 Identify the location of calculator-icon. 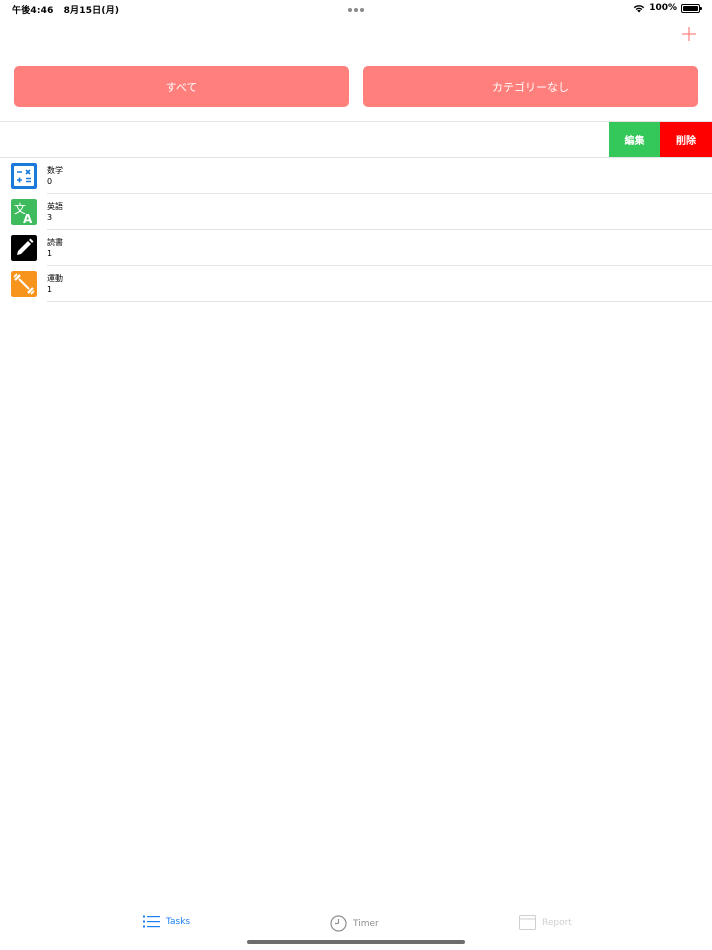
(24, 176).